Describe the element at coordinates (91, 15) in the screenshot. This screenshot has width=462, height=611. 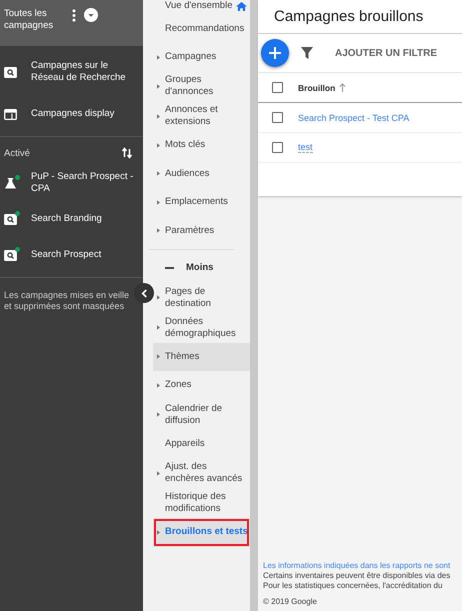
I see `dropdown-icon` at that location.